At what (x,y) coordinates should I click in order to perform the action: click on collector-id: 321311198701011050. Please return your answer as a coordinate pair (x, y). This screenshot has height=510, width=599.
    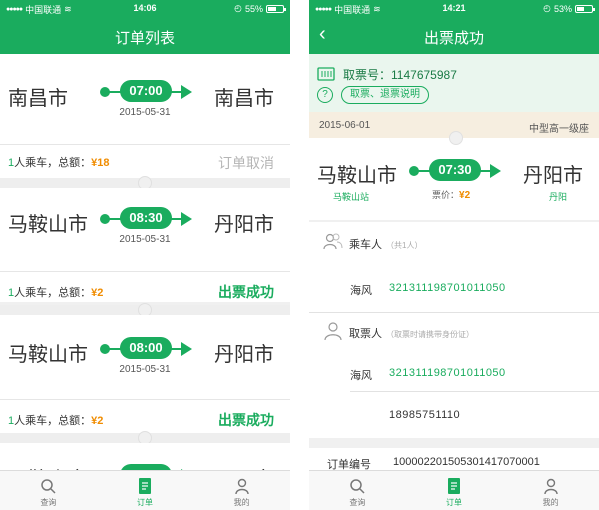
    Looking at the image, I should click on (447, 373).